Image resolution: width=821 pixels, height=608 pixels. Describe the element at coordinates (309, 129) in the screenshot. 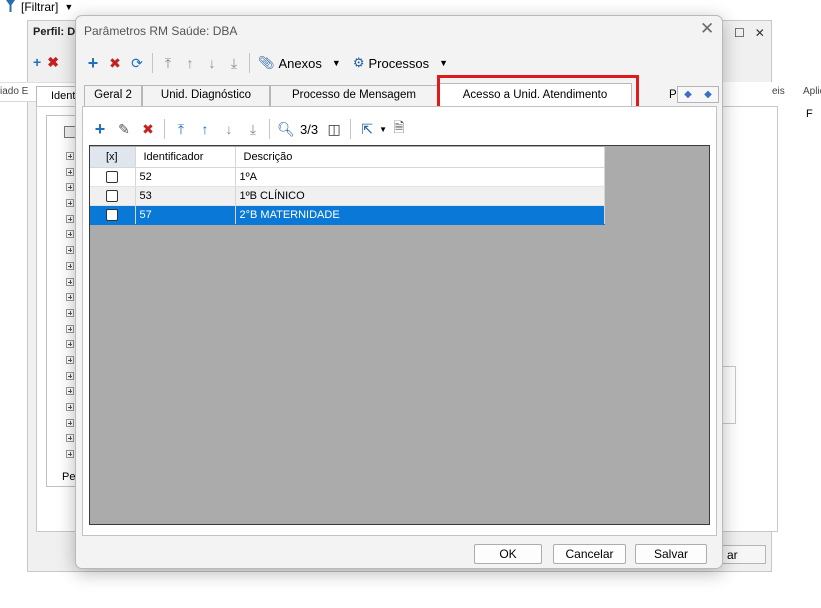

I see `record-count: 3/3` at that location.